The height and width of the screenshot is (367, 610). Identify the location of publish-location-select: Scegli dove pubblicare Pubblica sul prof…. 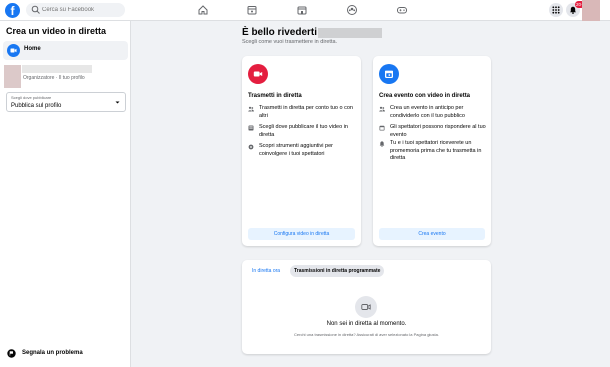
(66, 102).